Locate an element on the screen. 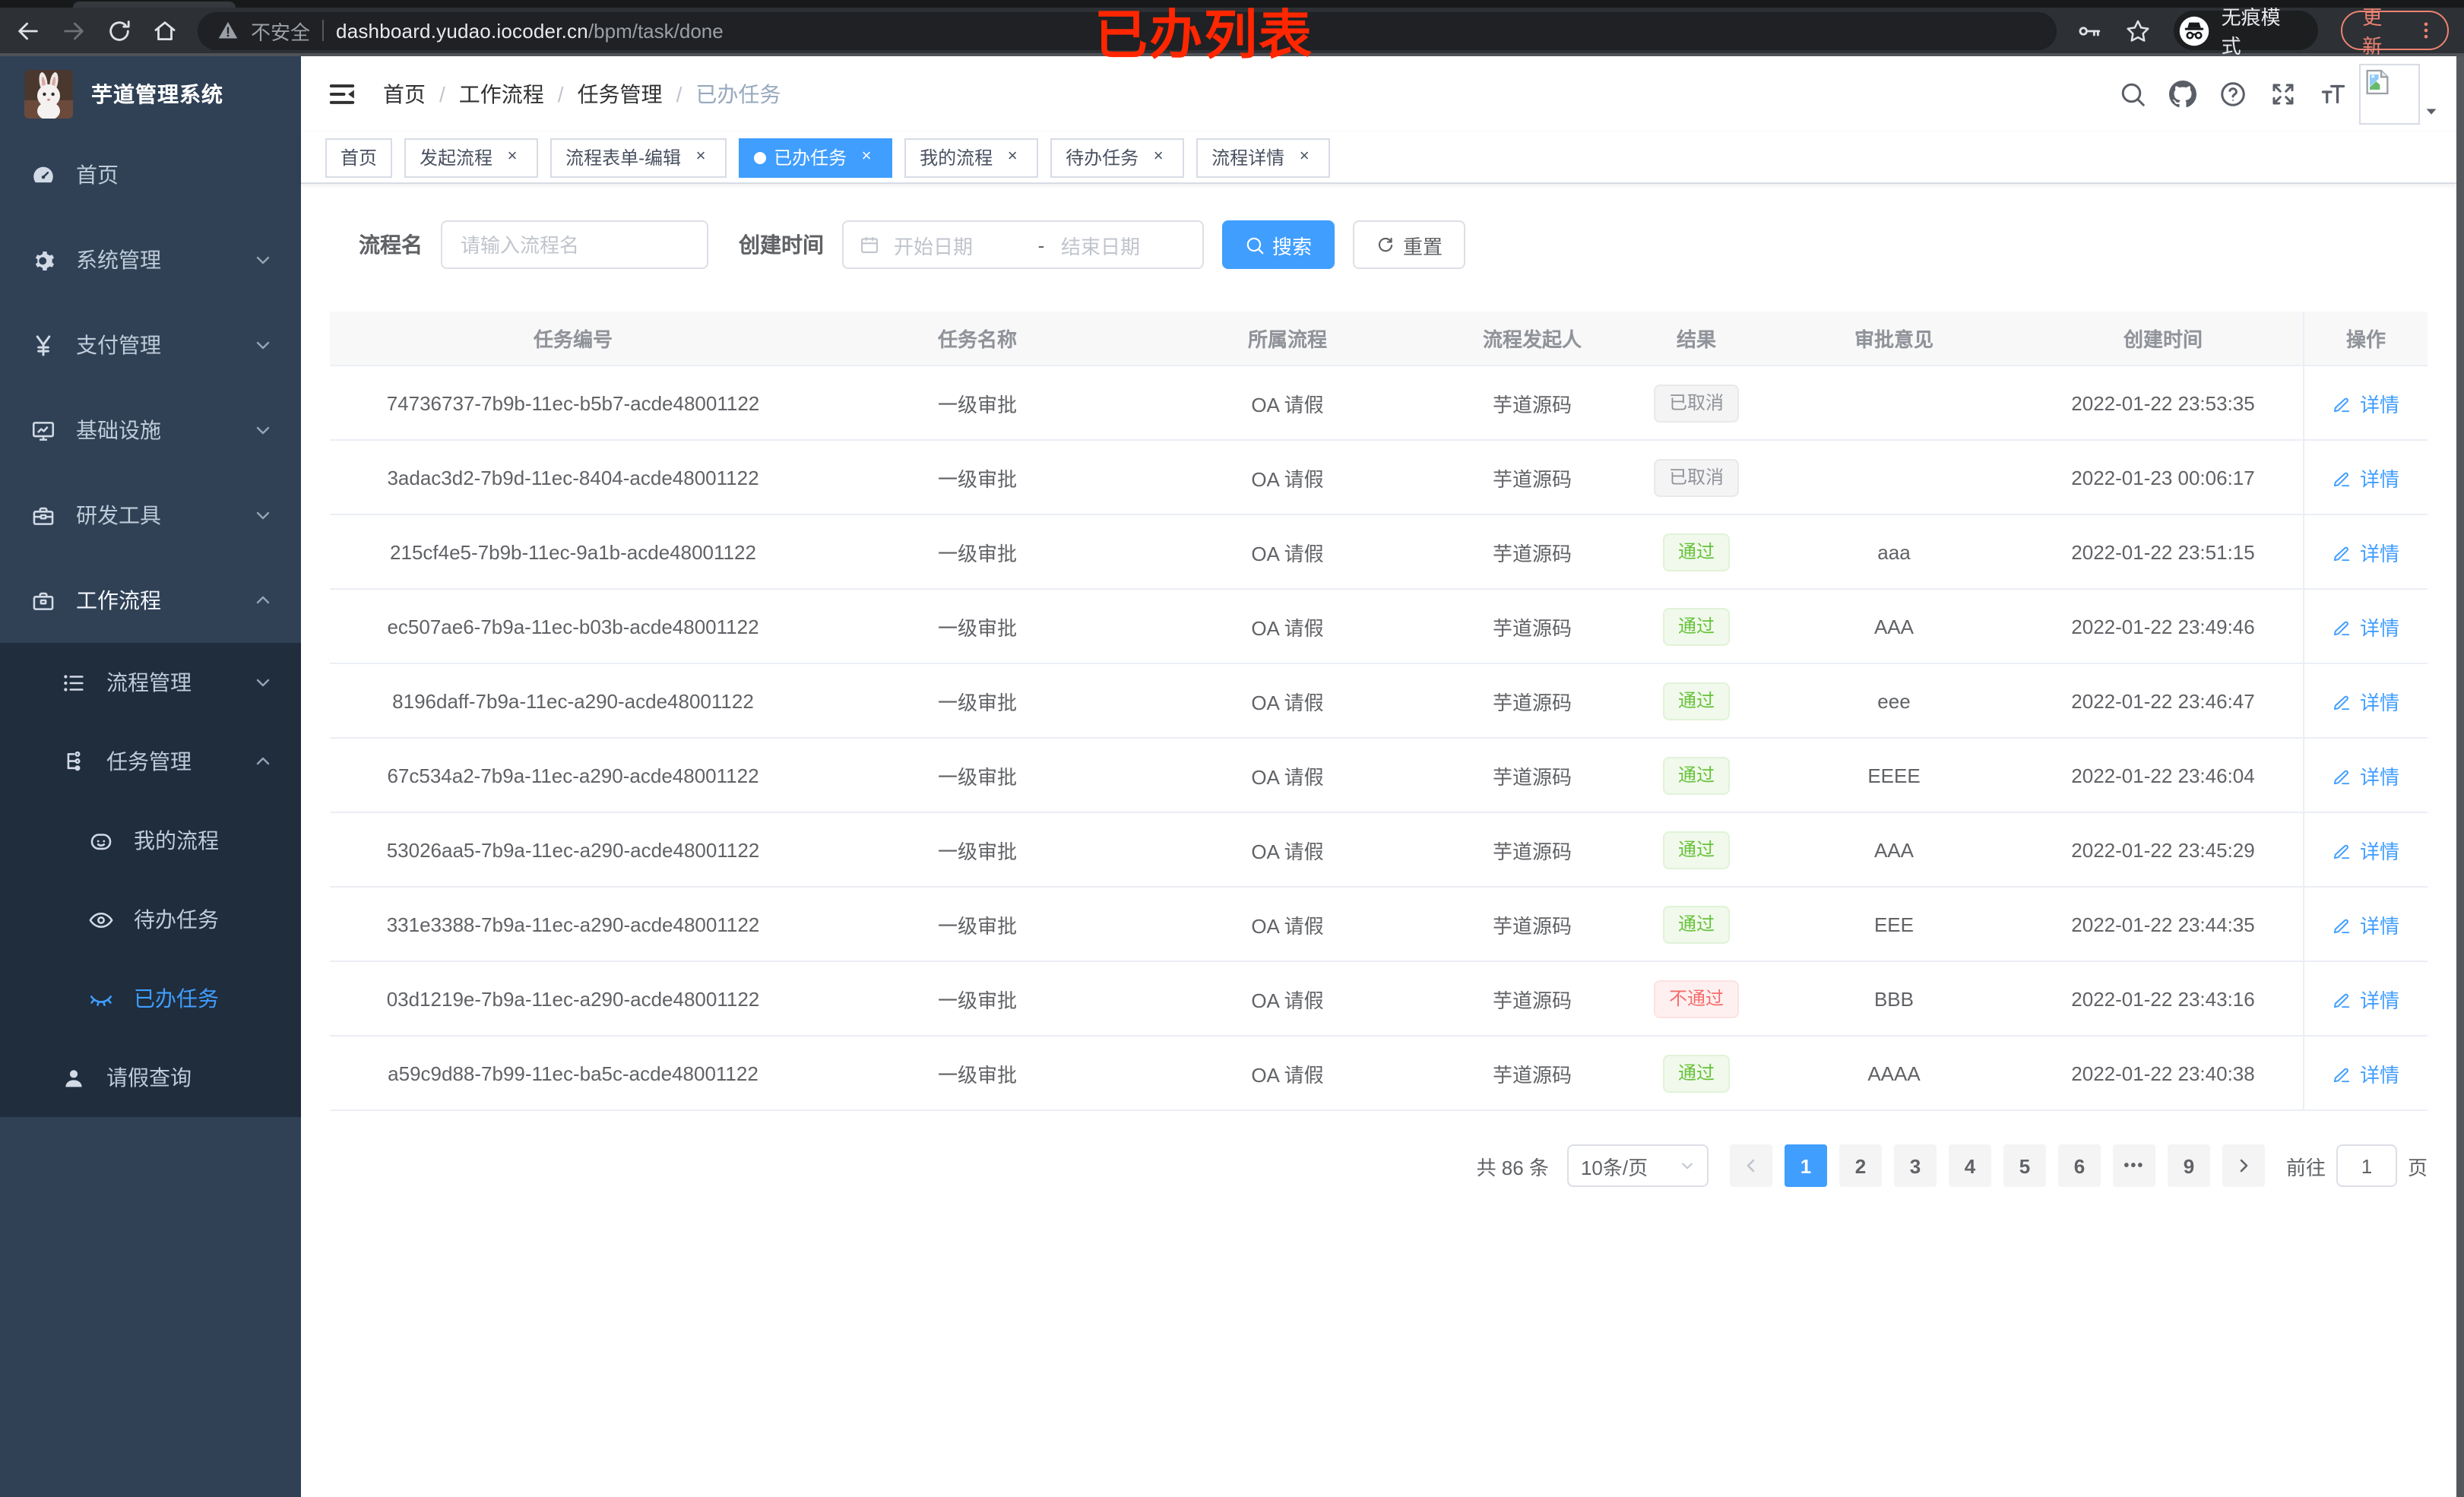  breadcrumb-item: 任务管理 is located at coordinates (620, 94).